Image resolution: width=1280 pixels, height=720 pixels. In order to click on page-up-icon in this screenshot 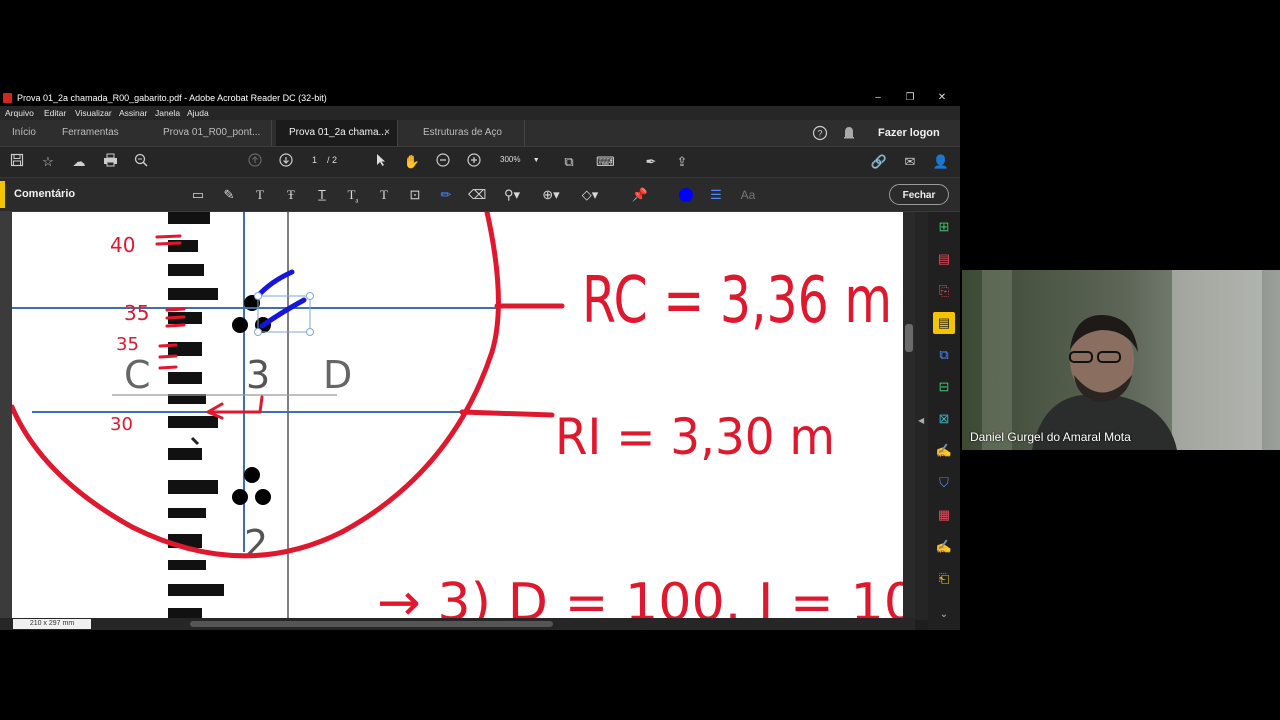, I will do `click(255, 162)`.